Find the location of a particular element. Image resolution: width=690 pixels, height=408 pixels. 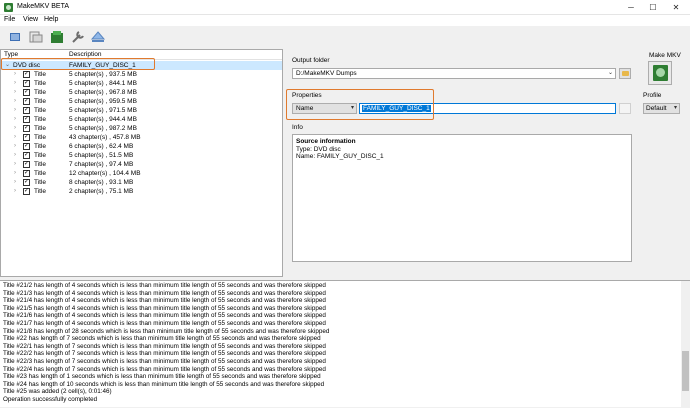

column-description: Description is located at coordinates (85, 54).